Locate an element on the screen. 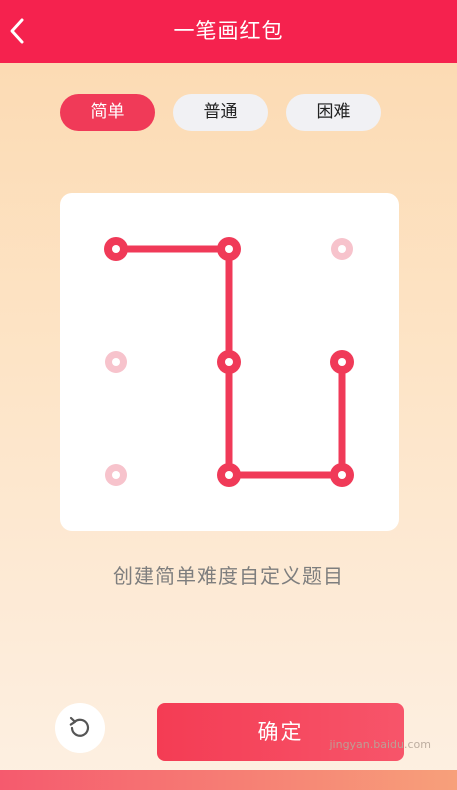 The image size is (457, 790). page-title: 一笔画红包 is located at coordinates (228, 31).